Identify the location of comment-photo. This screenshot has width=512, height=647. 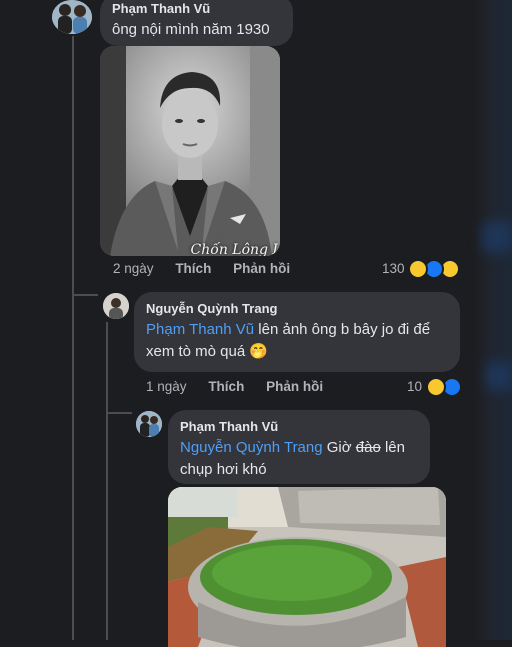
(307, 567).